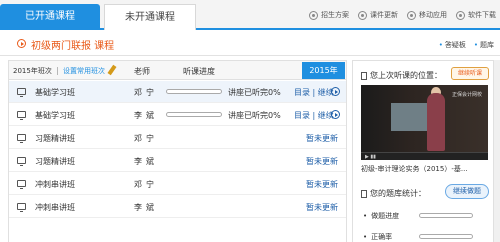  What do you see at coordinates (466, 95) in the screenshot?
I see `video-logo: 正保会计网校` at bounding box center [466, 95].